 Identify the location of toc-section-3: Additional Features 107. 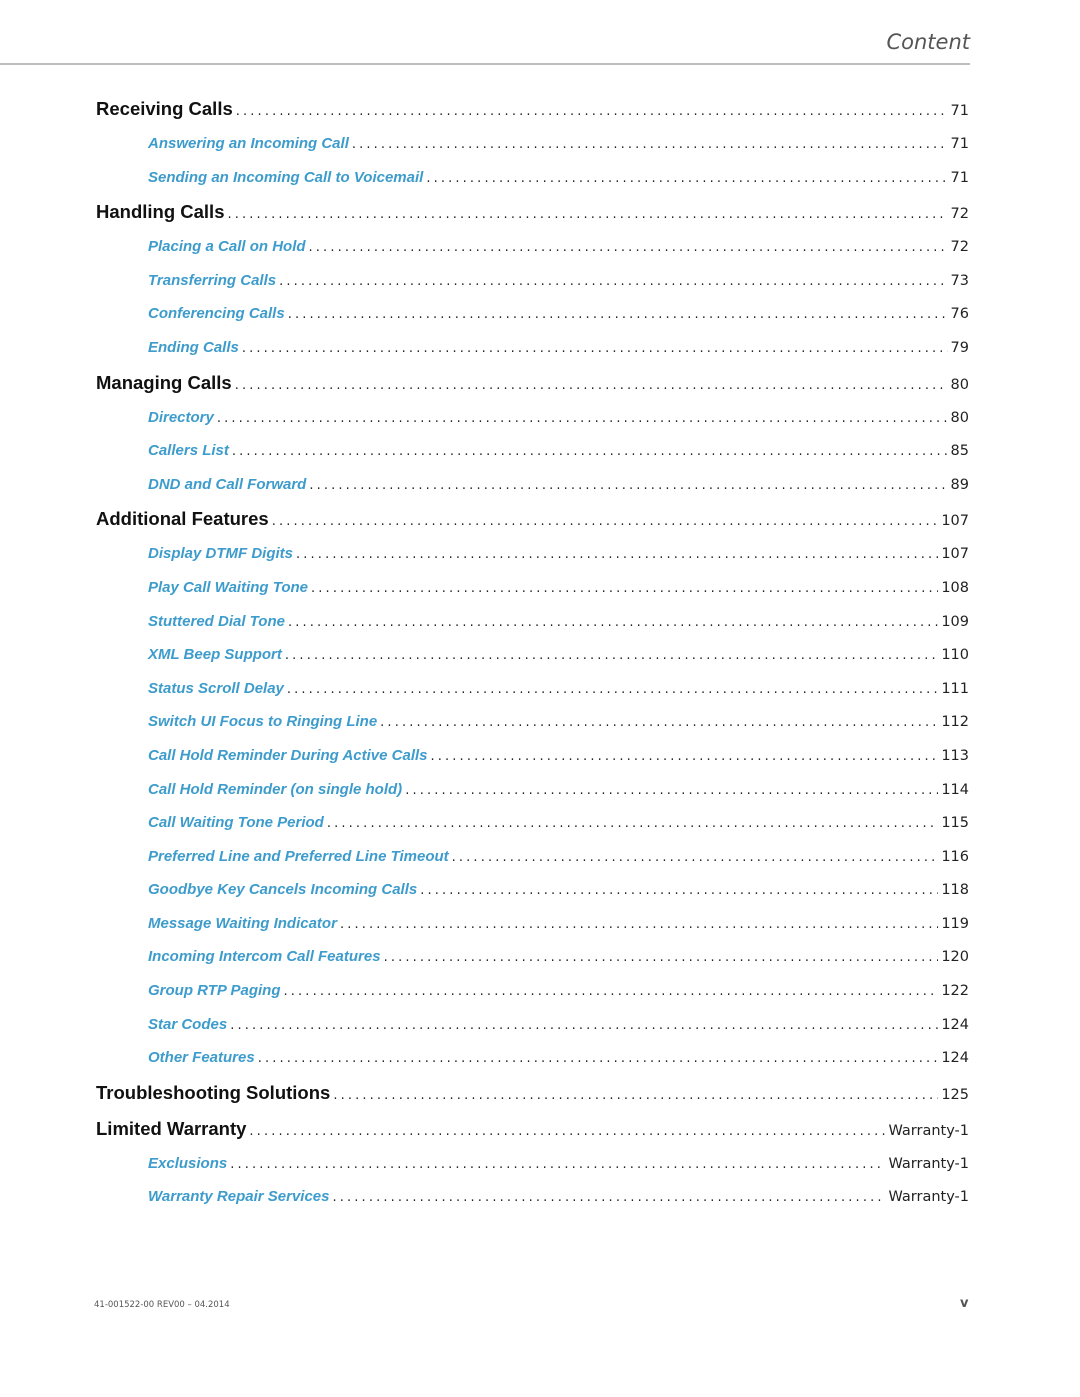
(532, 519).